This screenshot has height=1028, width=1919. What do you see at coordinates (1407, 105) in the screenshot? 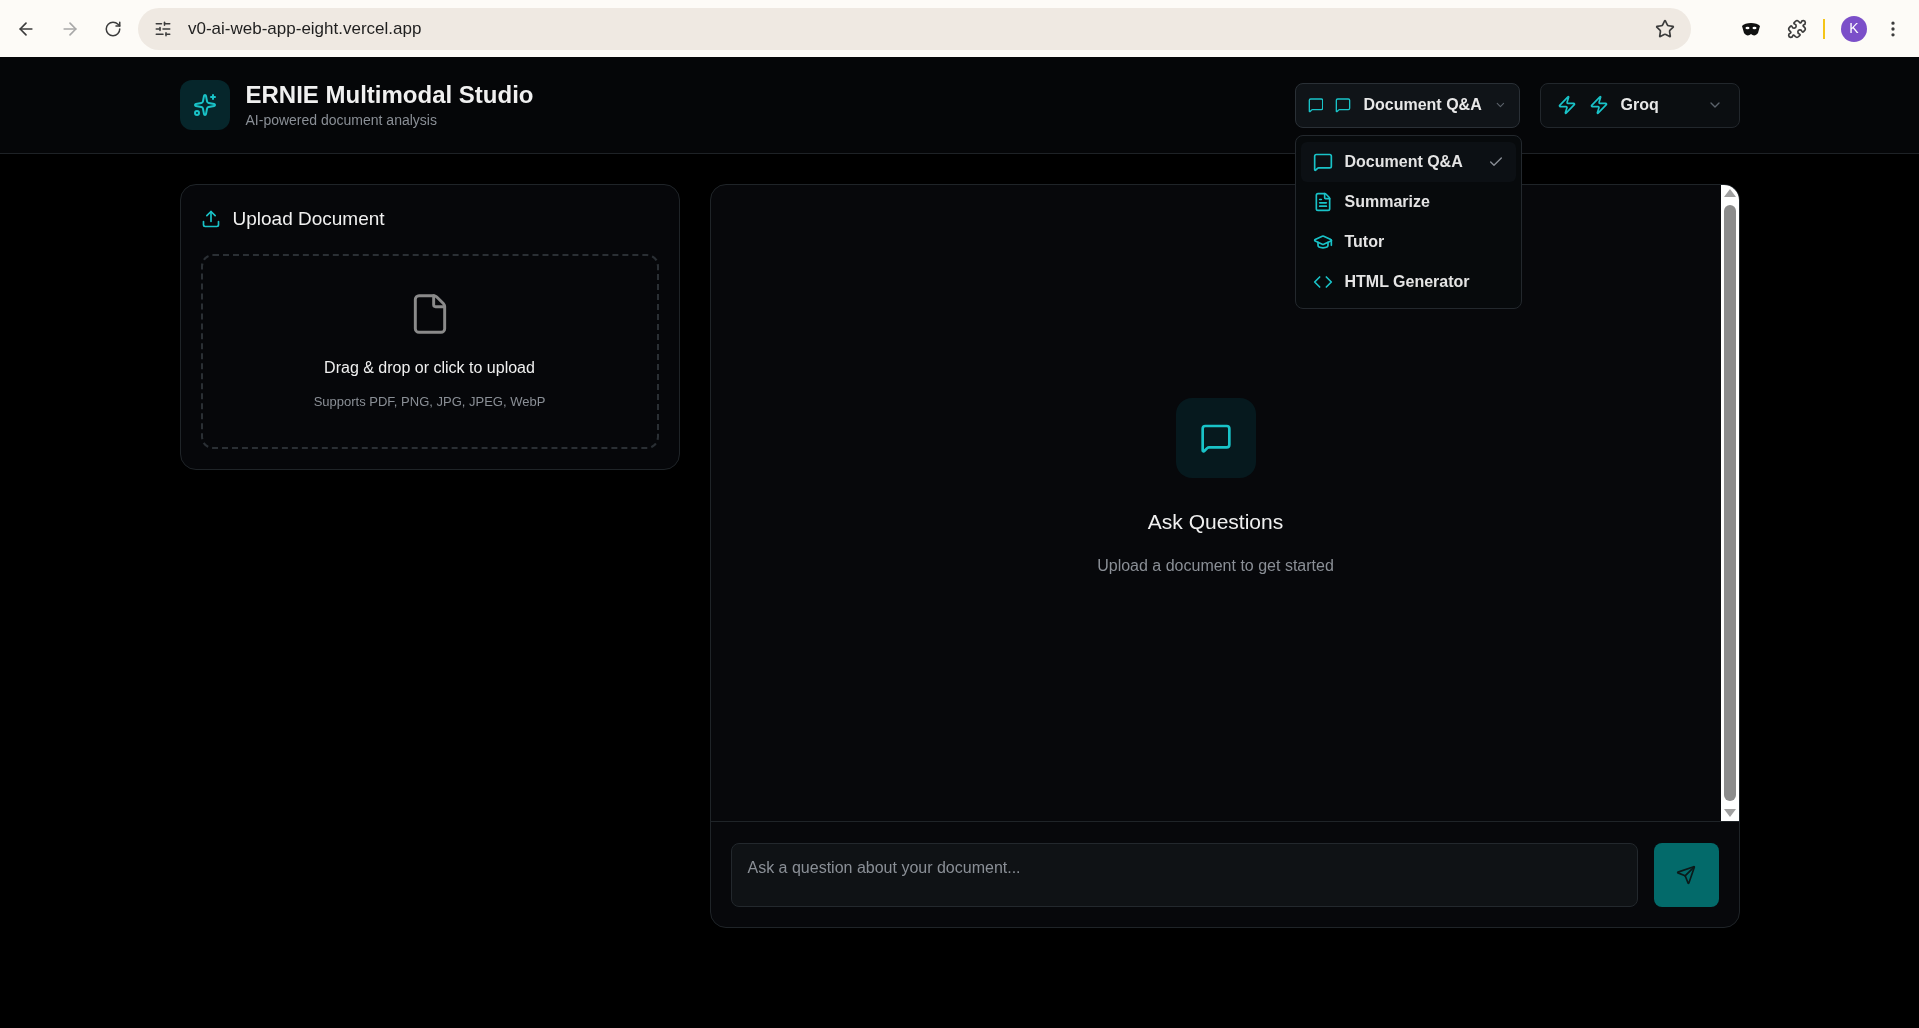
I see `mode-select: Document Q&A` at bounding box center [1407, 105].